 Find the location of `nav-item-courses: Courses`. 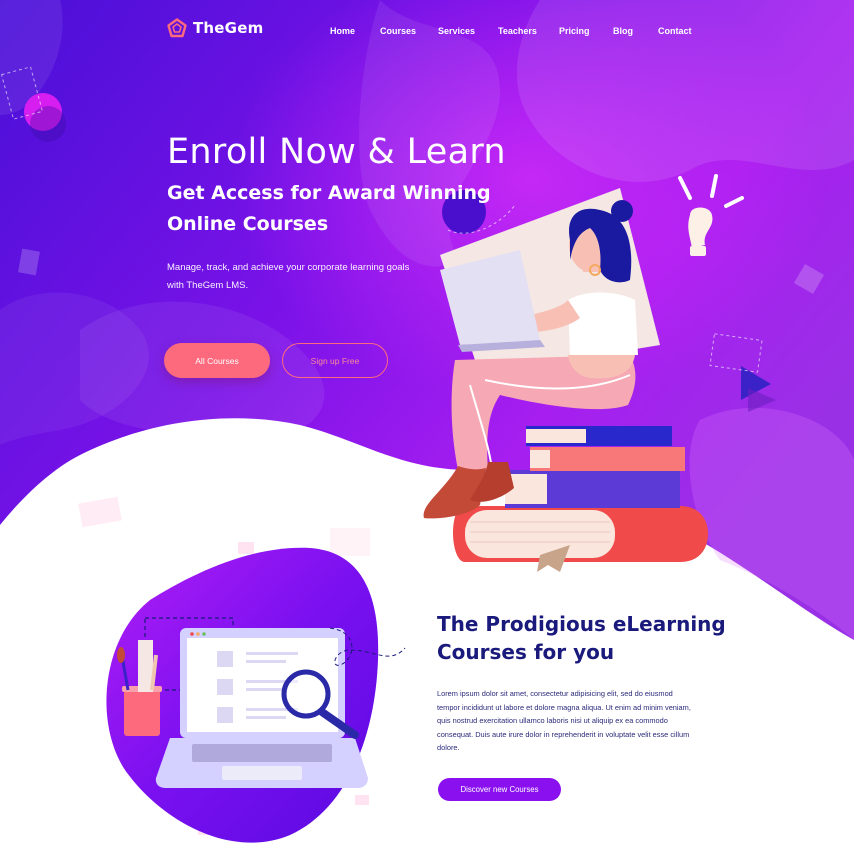

nav-item-courses: Courses is located at coordinates (398, 31).